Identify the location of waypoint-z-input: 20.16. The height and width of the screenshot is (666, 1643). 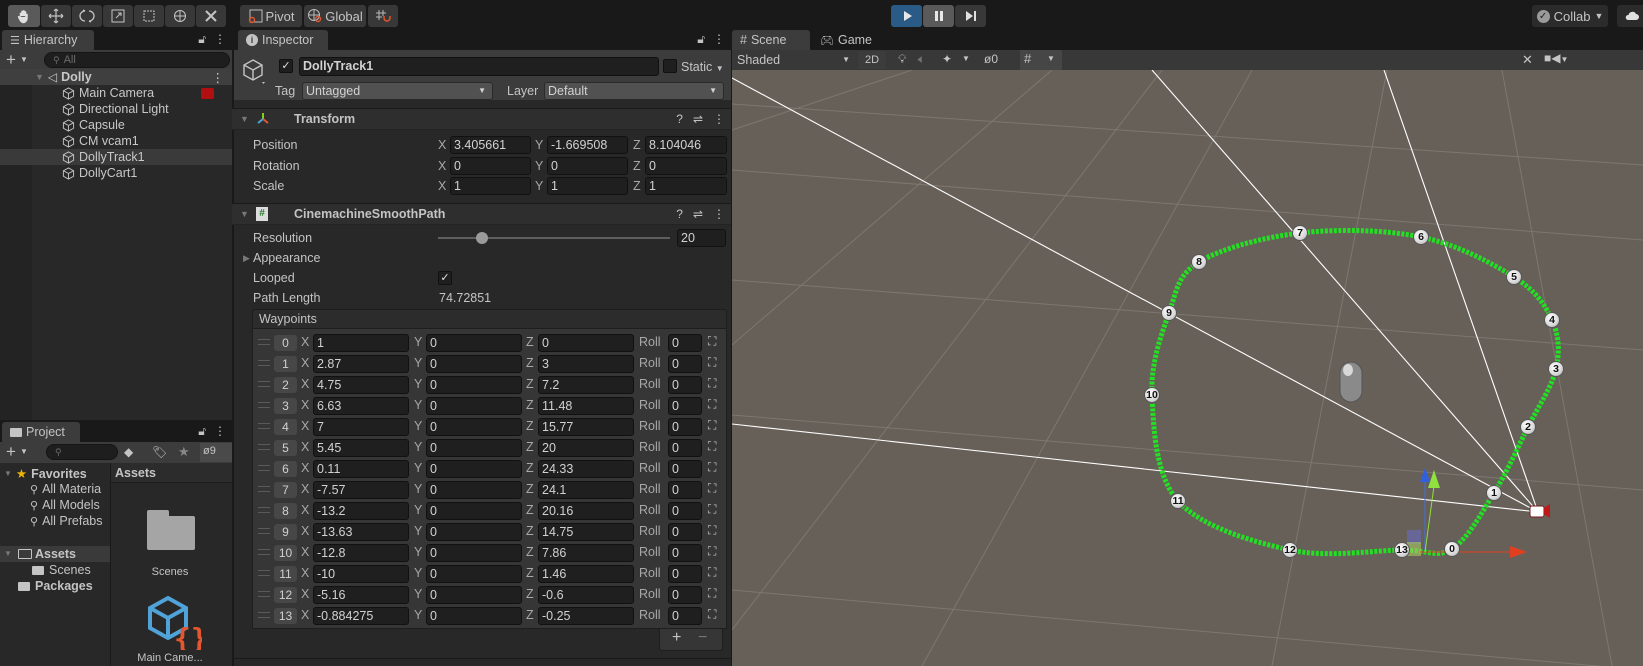
(586, 511).